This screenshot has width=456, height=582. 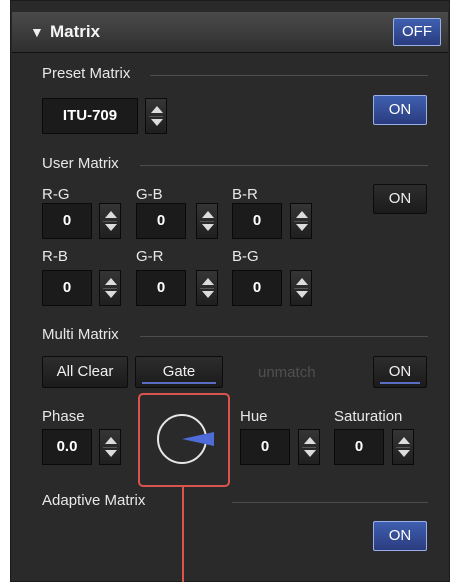 I want to click on matrix-header: ▼ Matrix, so click(x=230, y=32).